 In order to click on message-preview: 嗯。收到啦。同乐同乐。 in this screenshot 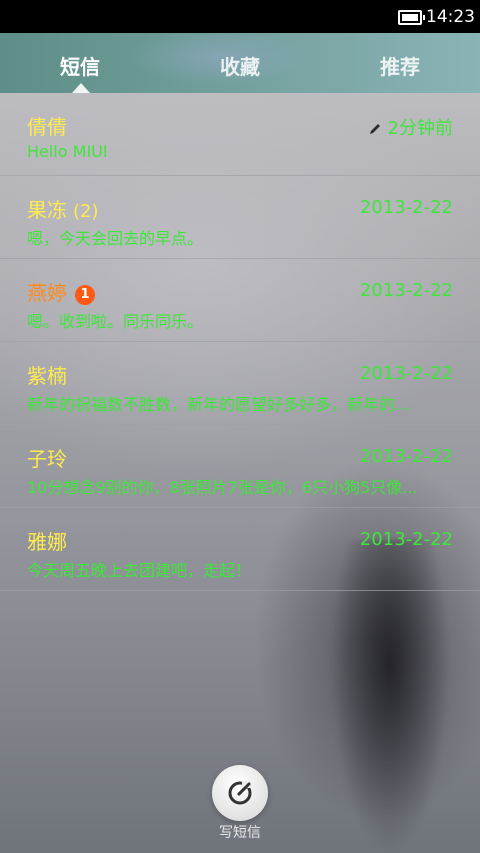, I will do `click(115, 321)`.